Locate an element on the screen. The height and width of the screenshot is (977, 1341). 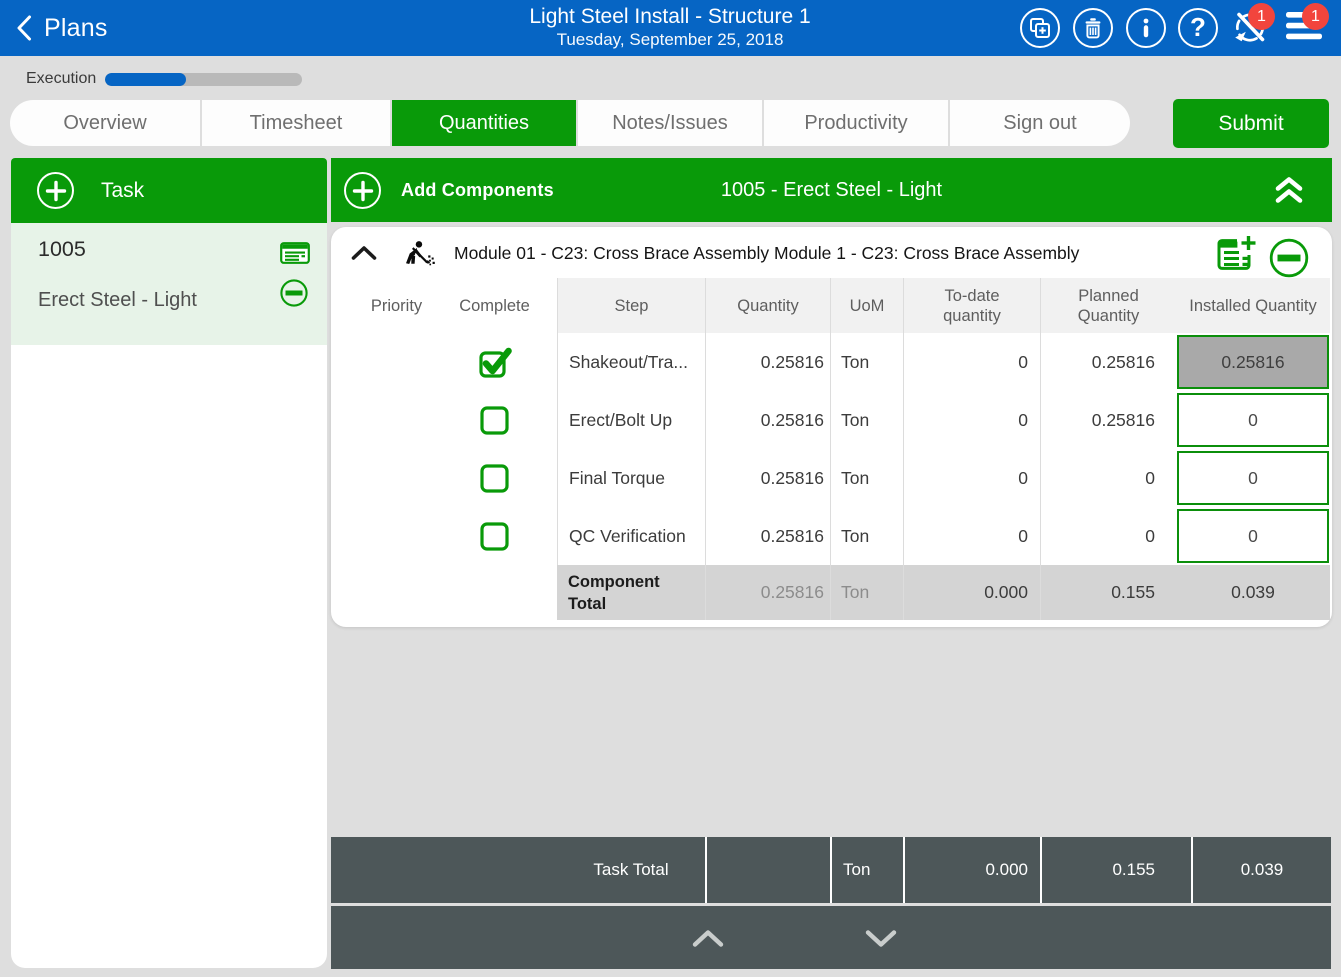
column-header-planned-quantity: Planned Quantity is located at coordinates (1108, 305).